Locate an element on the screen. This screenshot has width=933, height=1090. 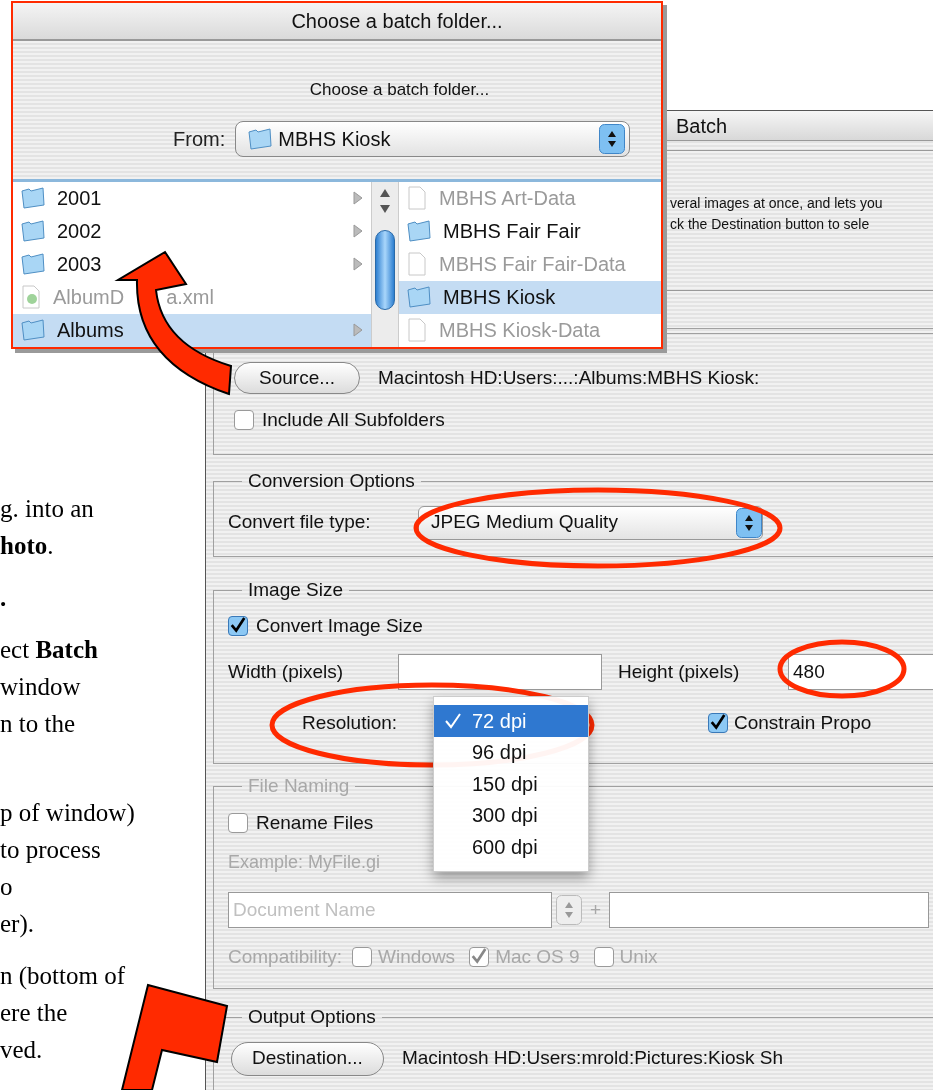
width-field is located at coordinates (500, 672).